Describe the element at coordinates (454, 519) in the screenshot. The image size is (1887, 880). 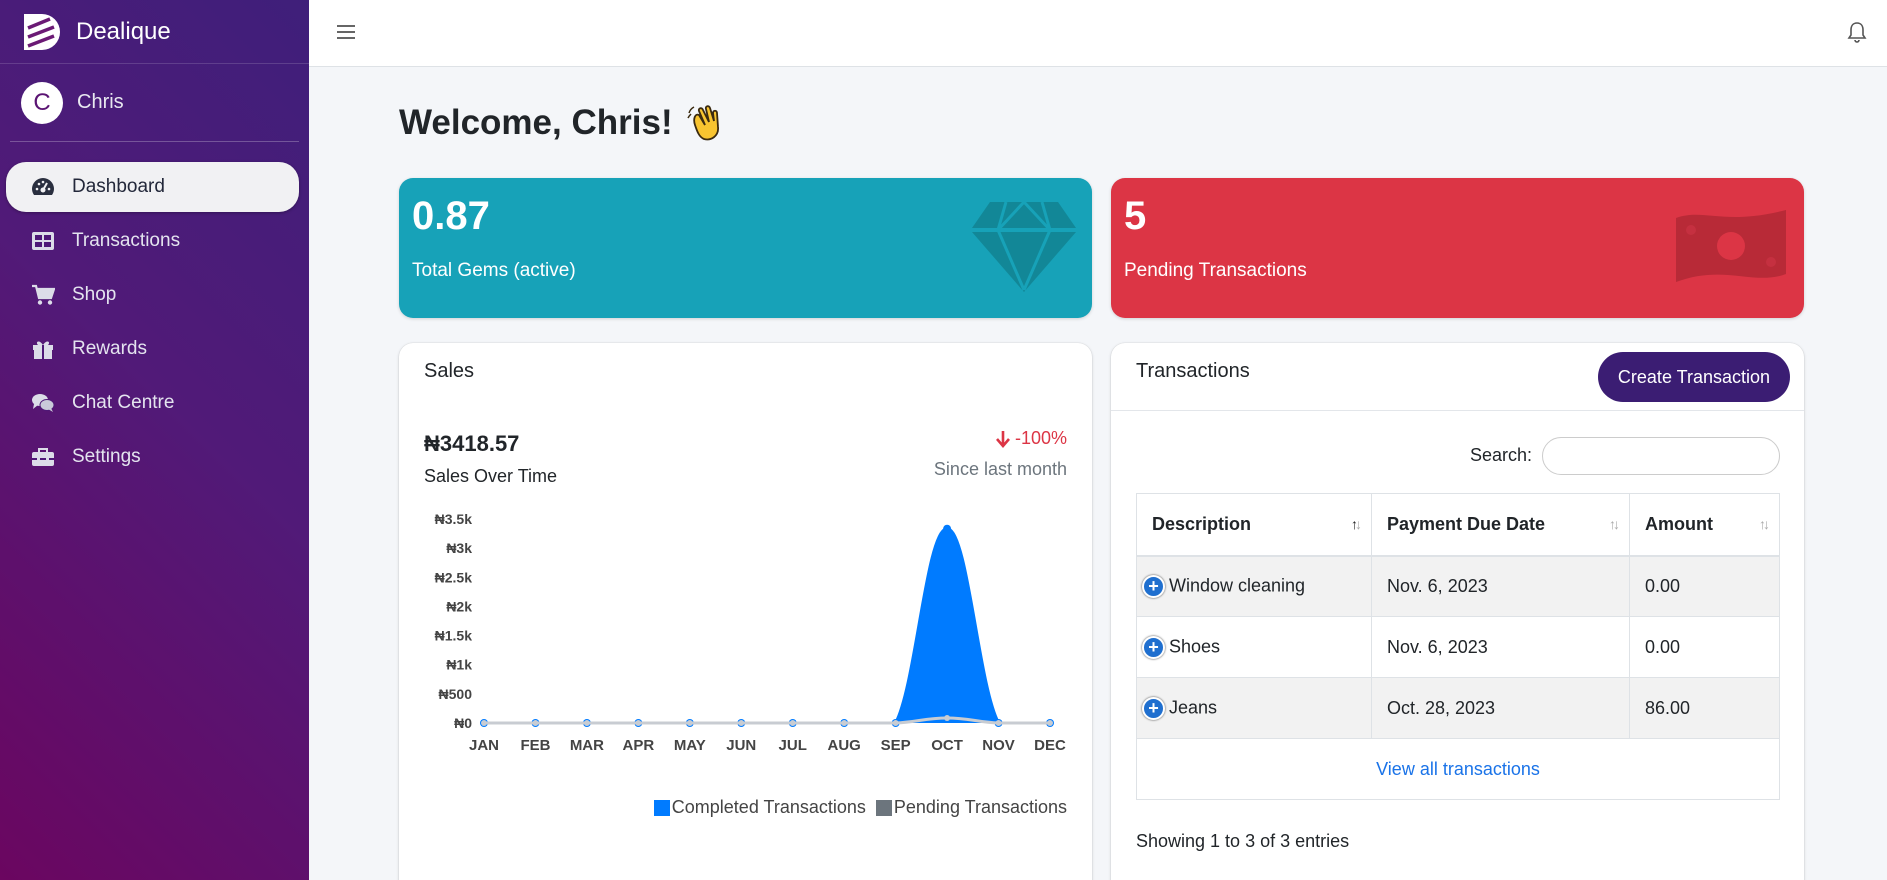
I see `y-tick-label: ₦3.5k` at that location.